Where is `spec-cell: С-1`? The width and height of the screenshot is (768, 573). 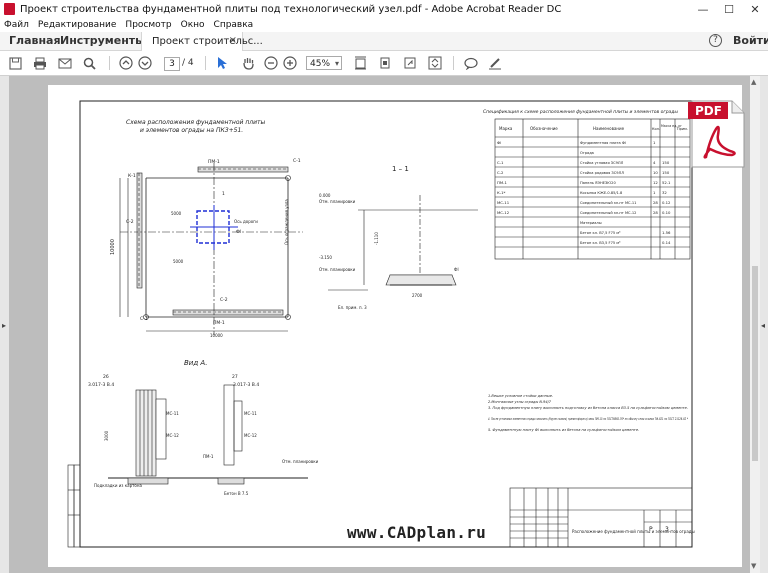 spec-cell: С-1 is located at coordinates (500, 162).